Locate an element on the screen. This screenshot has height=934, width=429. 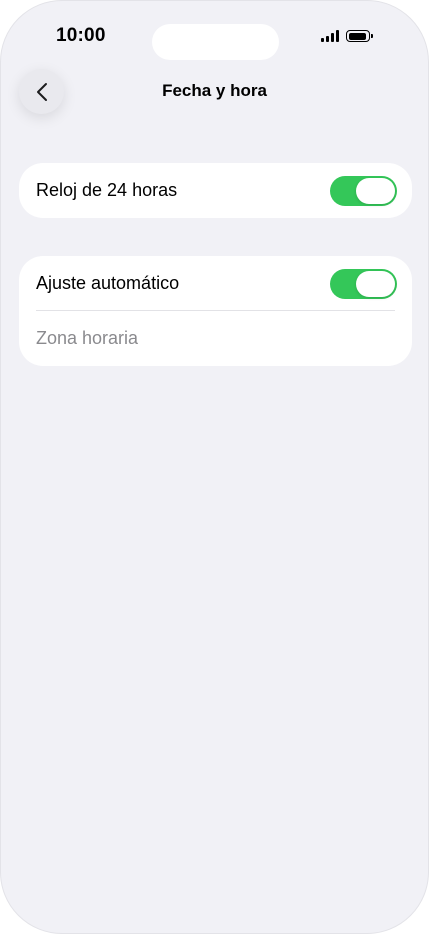
timezone-row: Zona horaria is located at coordinates (215, 338).